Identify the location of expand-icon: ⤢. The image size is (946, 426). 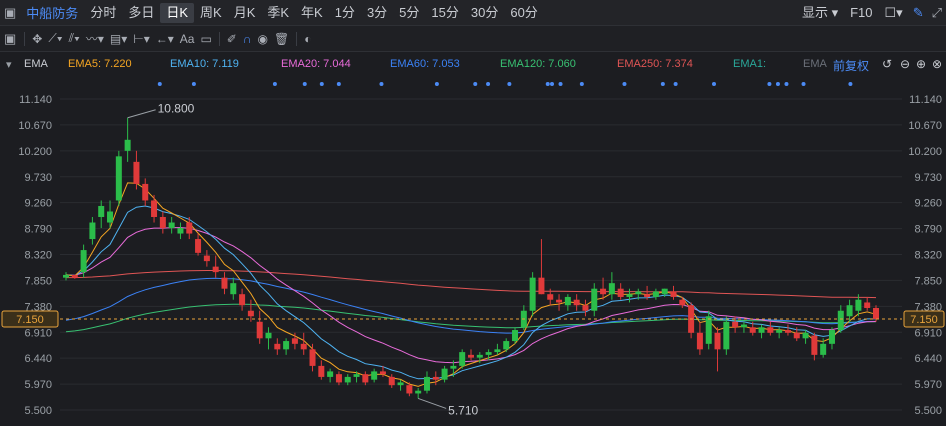
(937, 13).